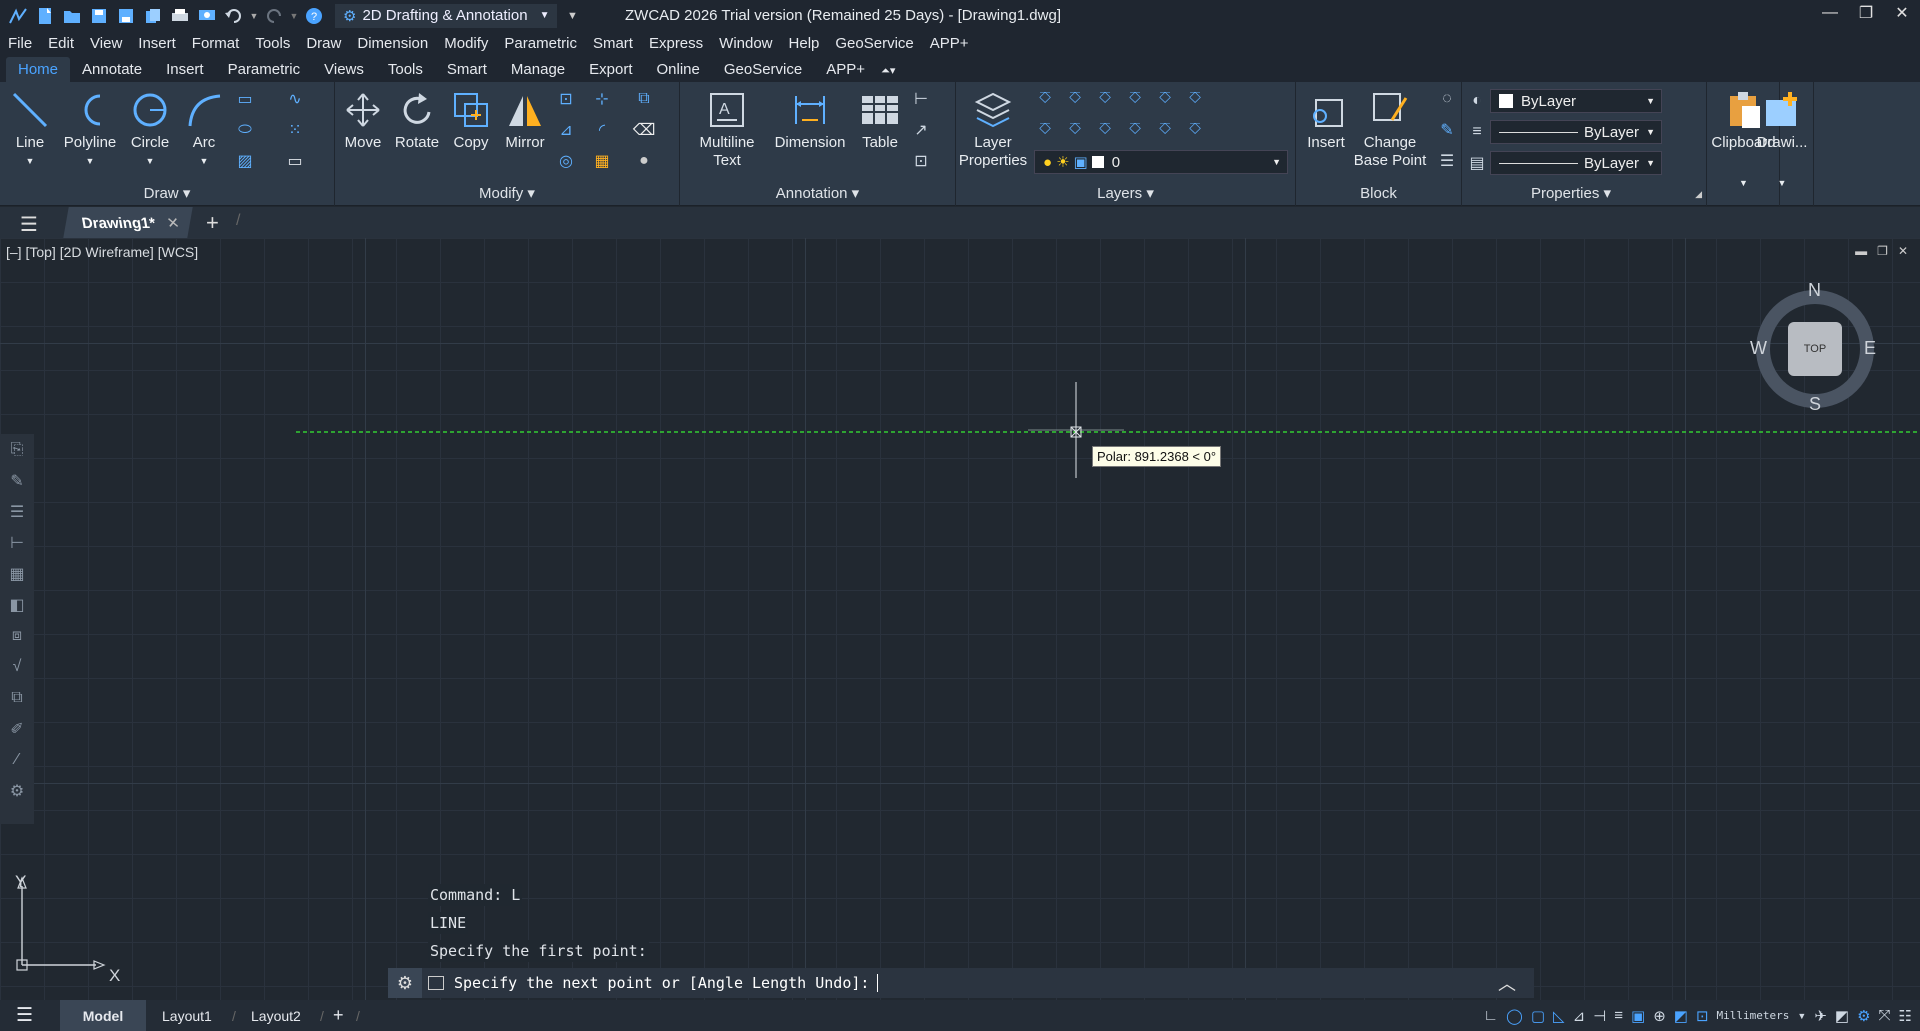  I want to click on new-icon, so click(45, 16).